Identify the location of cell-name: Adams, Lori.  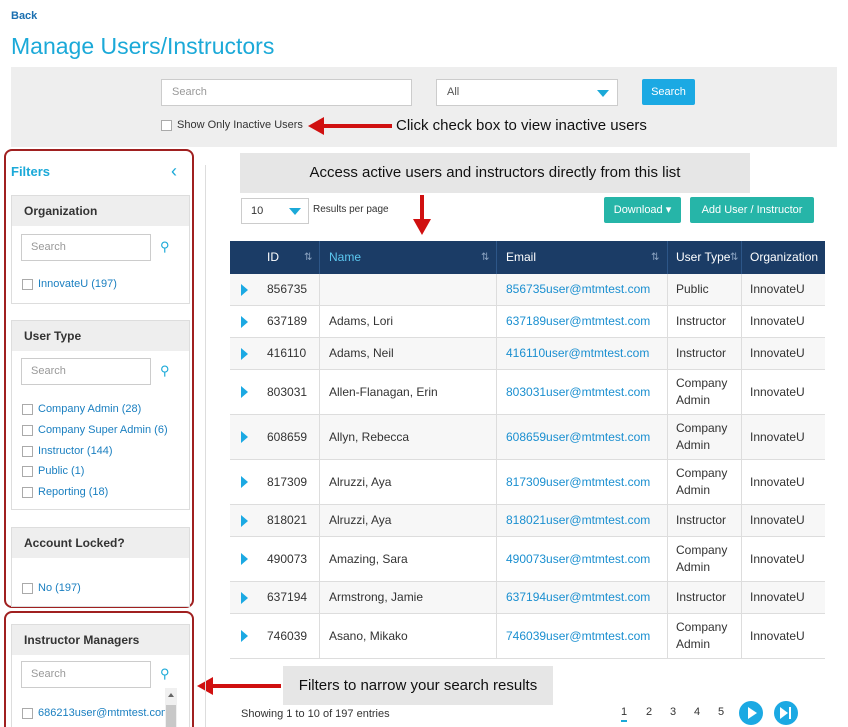
(361, 321).